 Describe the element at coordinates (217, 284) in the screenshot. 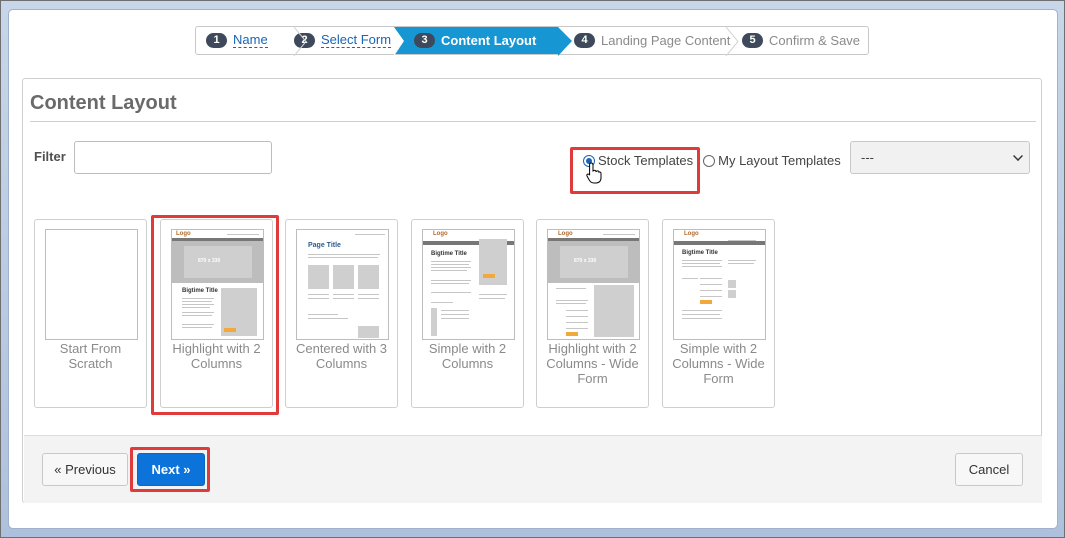

I see `template-thumbnail: Logo 870 x 330 Bigtime Title` at that location.